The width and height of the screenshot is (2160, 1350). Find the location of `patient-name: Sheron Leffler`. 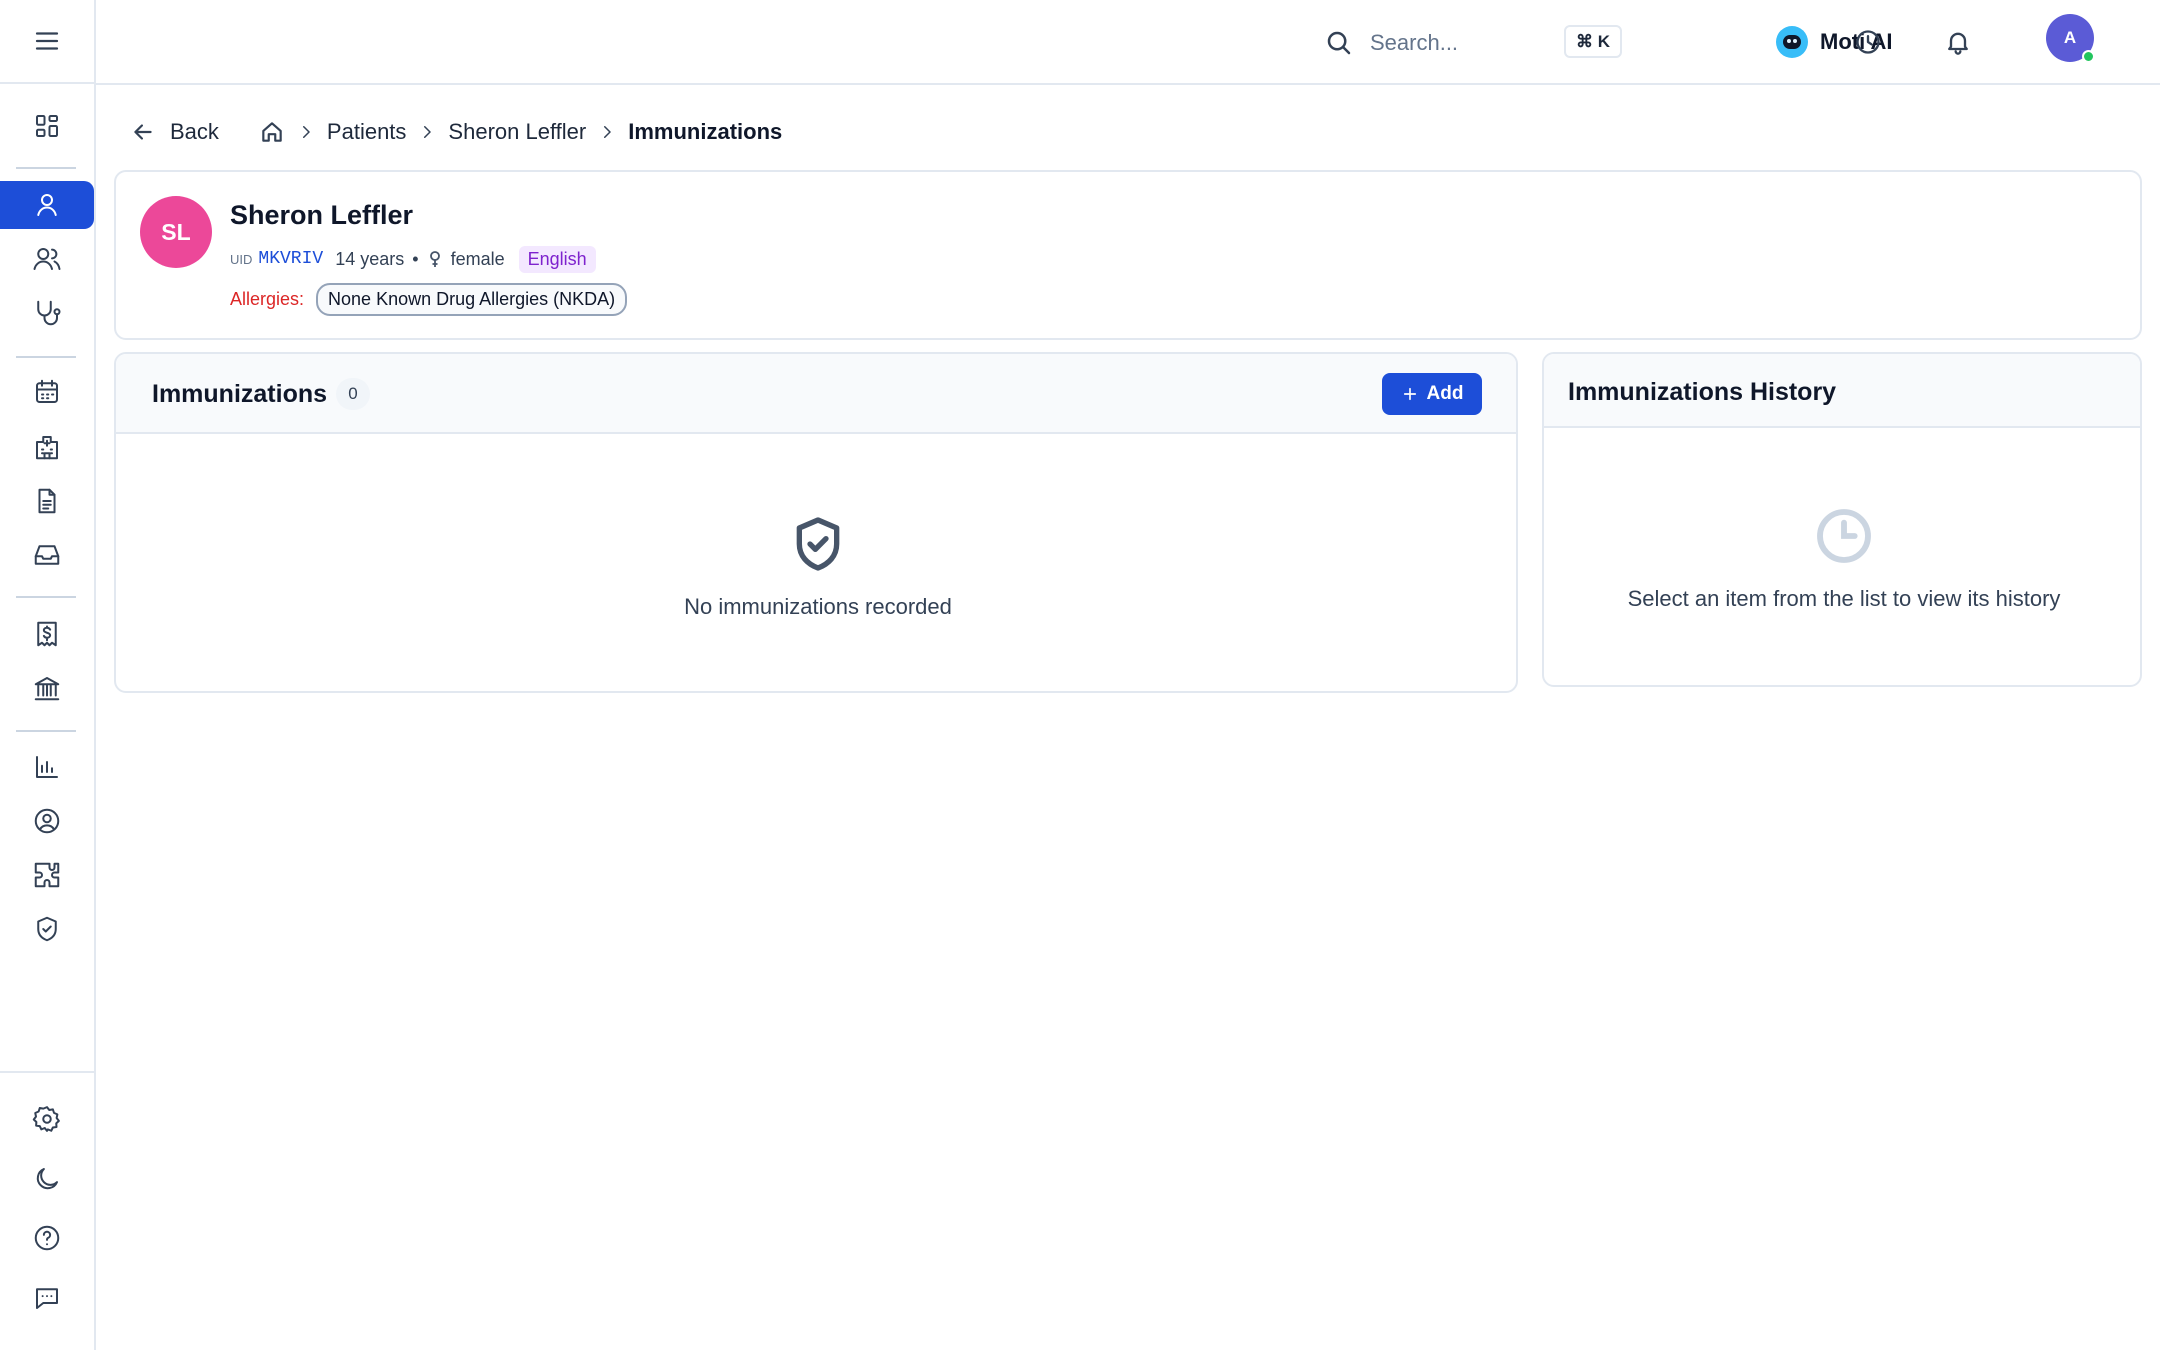

patient-name: Sheron Leffler is located at coordinates (322, 215).